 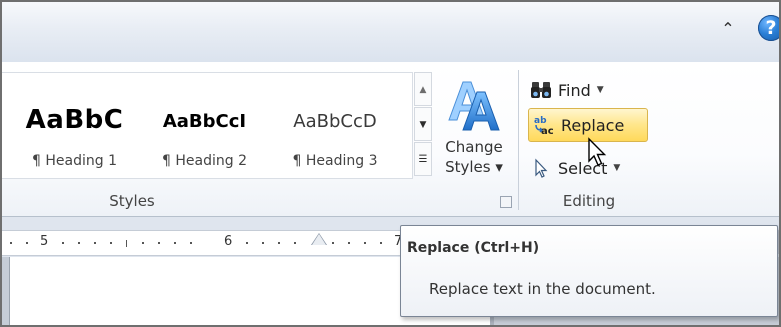 I want to click on style-sample: AaBbC, so click(x=74, y=120).